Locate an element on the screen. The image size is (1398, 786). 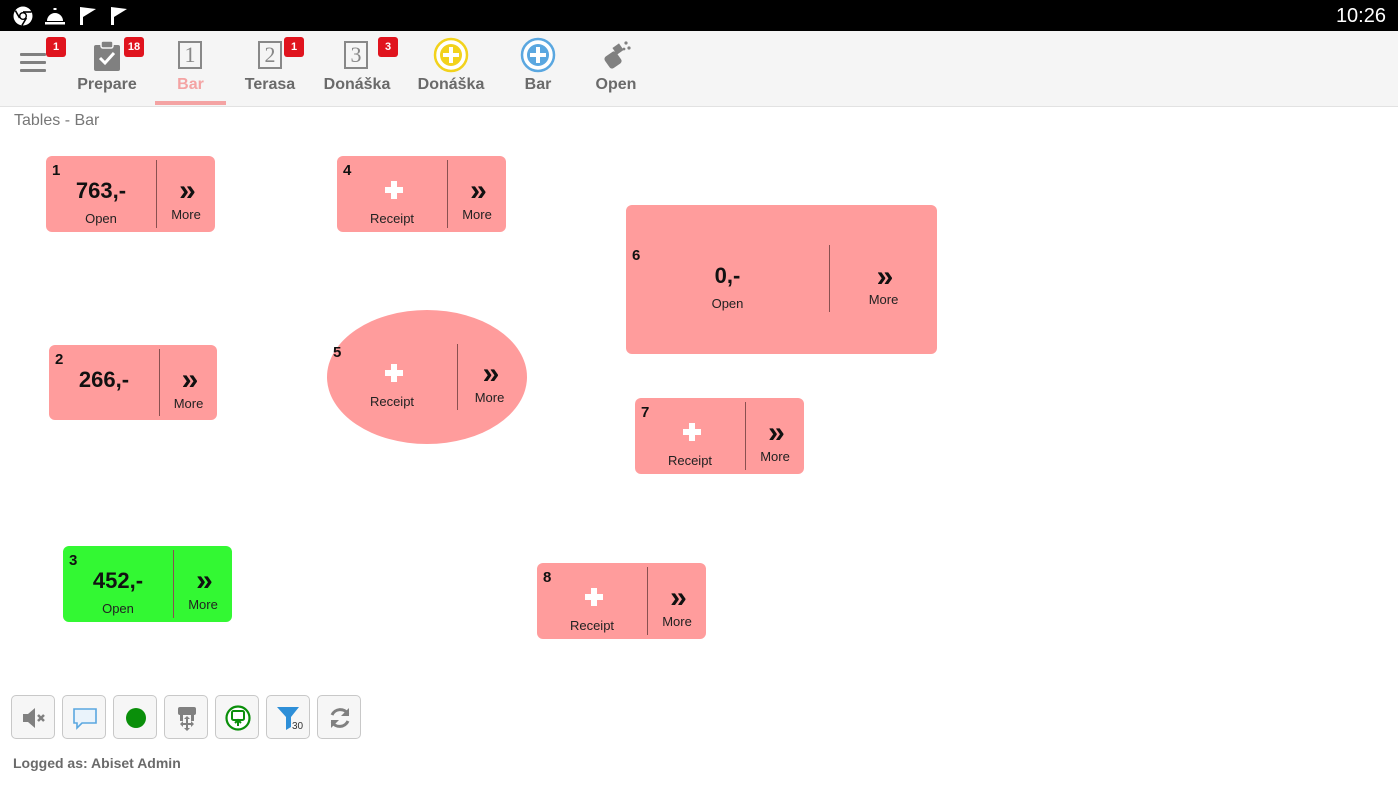
status-clock: 10:26 is located at coordinates (1360, 16).